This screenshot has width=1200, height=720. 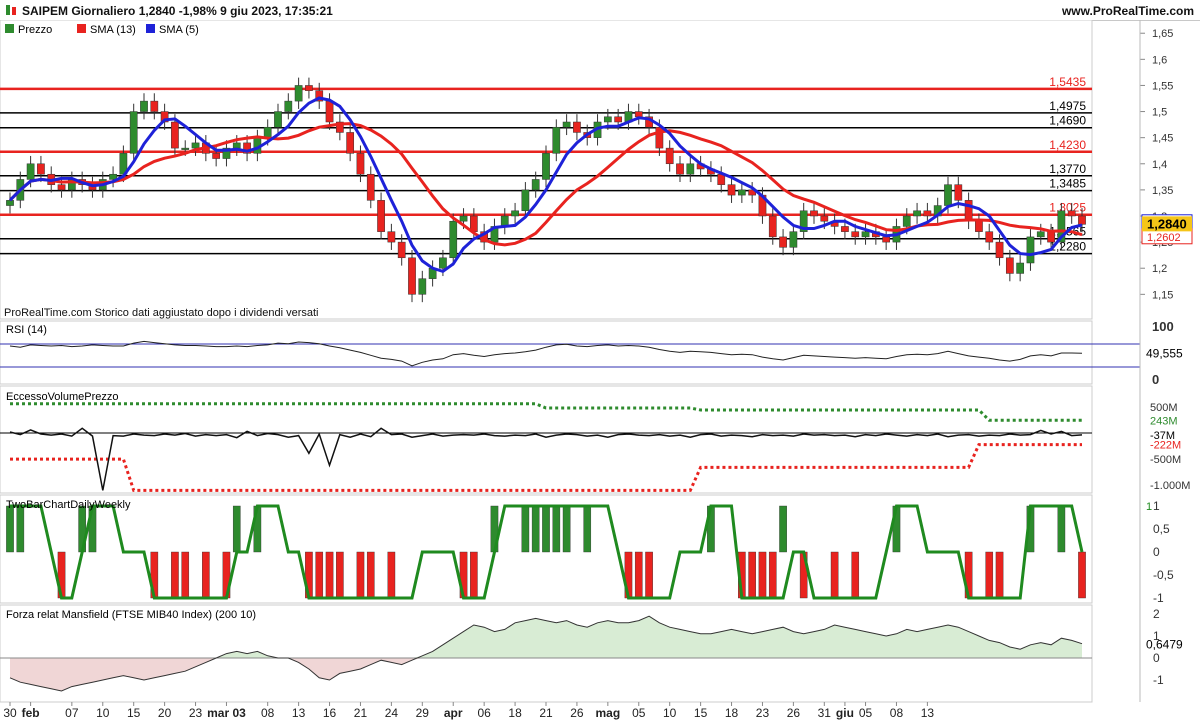 What do you see at coordinates (1155, 379) in the screenshot?
I see `rsi-tick-label: 0` at bounding box center [1155, 379].